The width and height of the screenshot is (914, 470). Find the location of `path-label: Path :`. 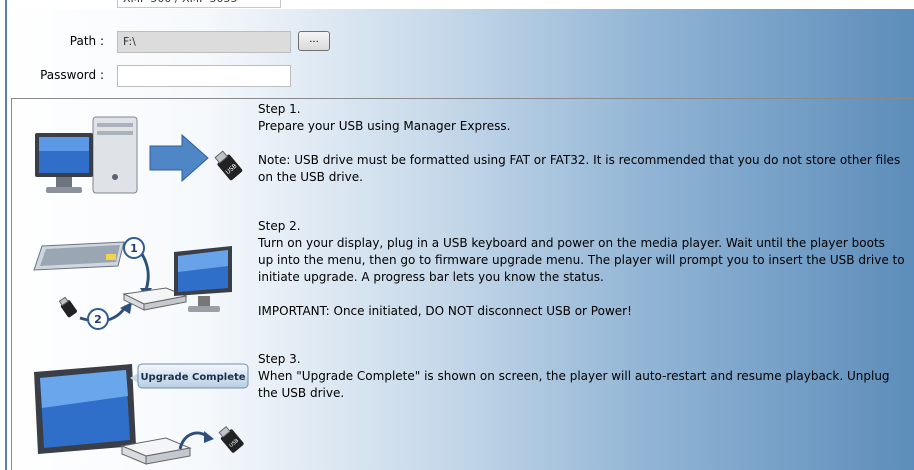

path-label: Path : is located at coordinates (86, 41).